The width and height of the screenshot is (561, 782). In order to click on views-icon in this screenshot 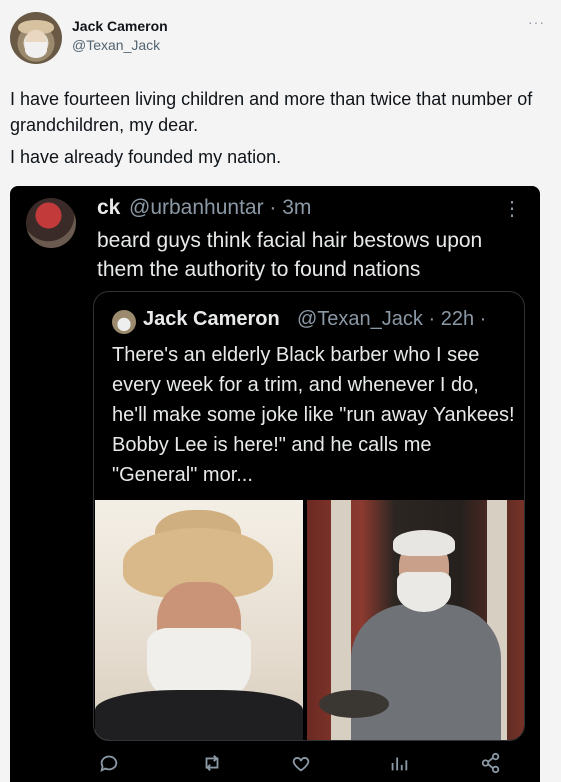, I will do `click(403, 767)`.